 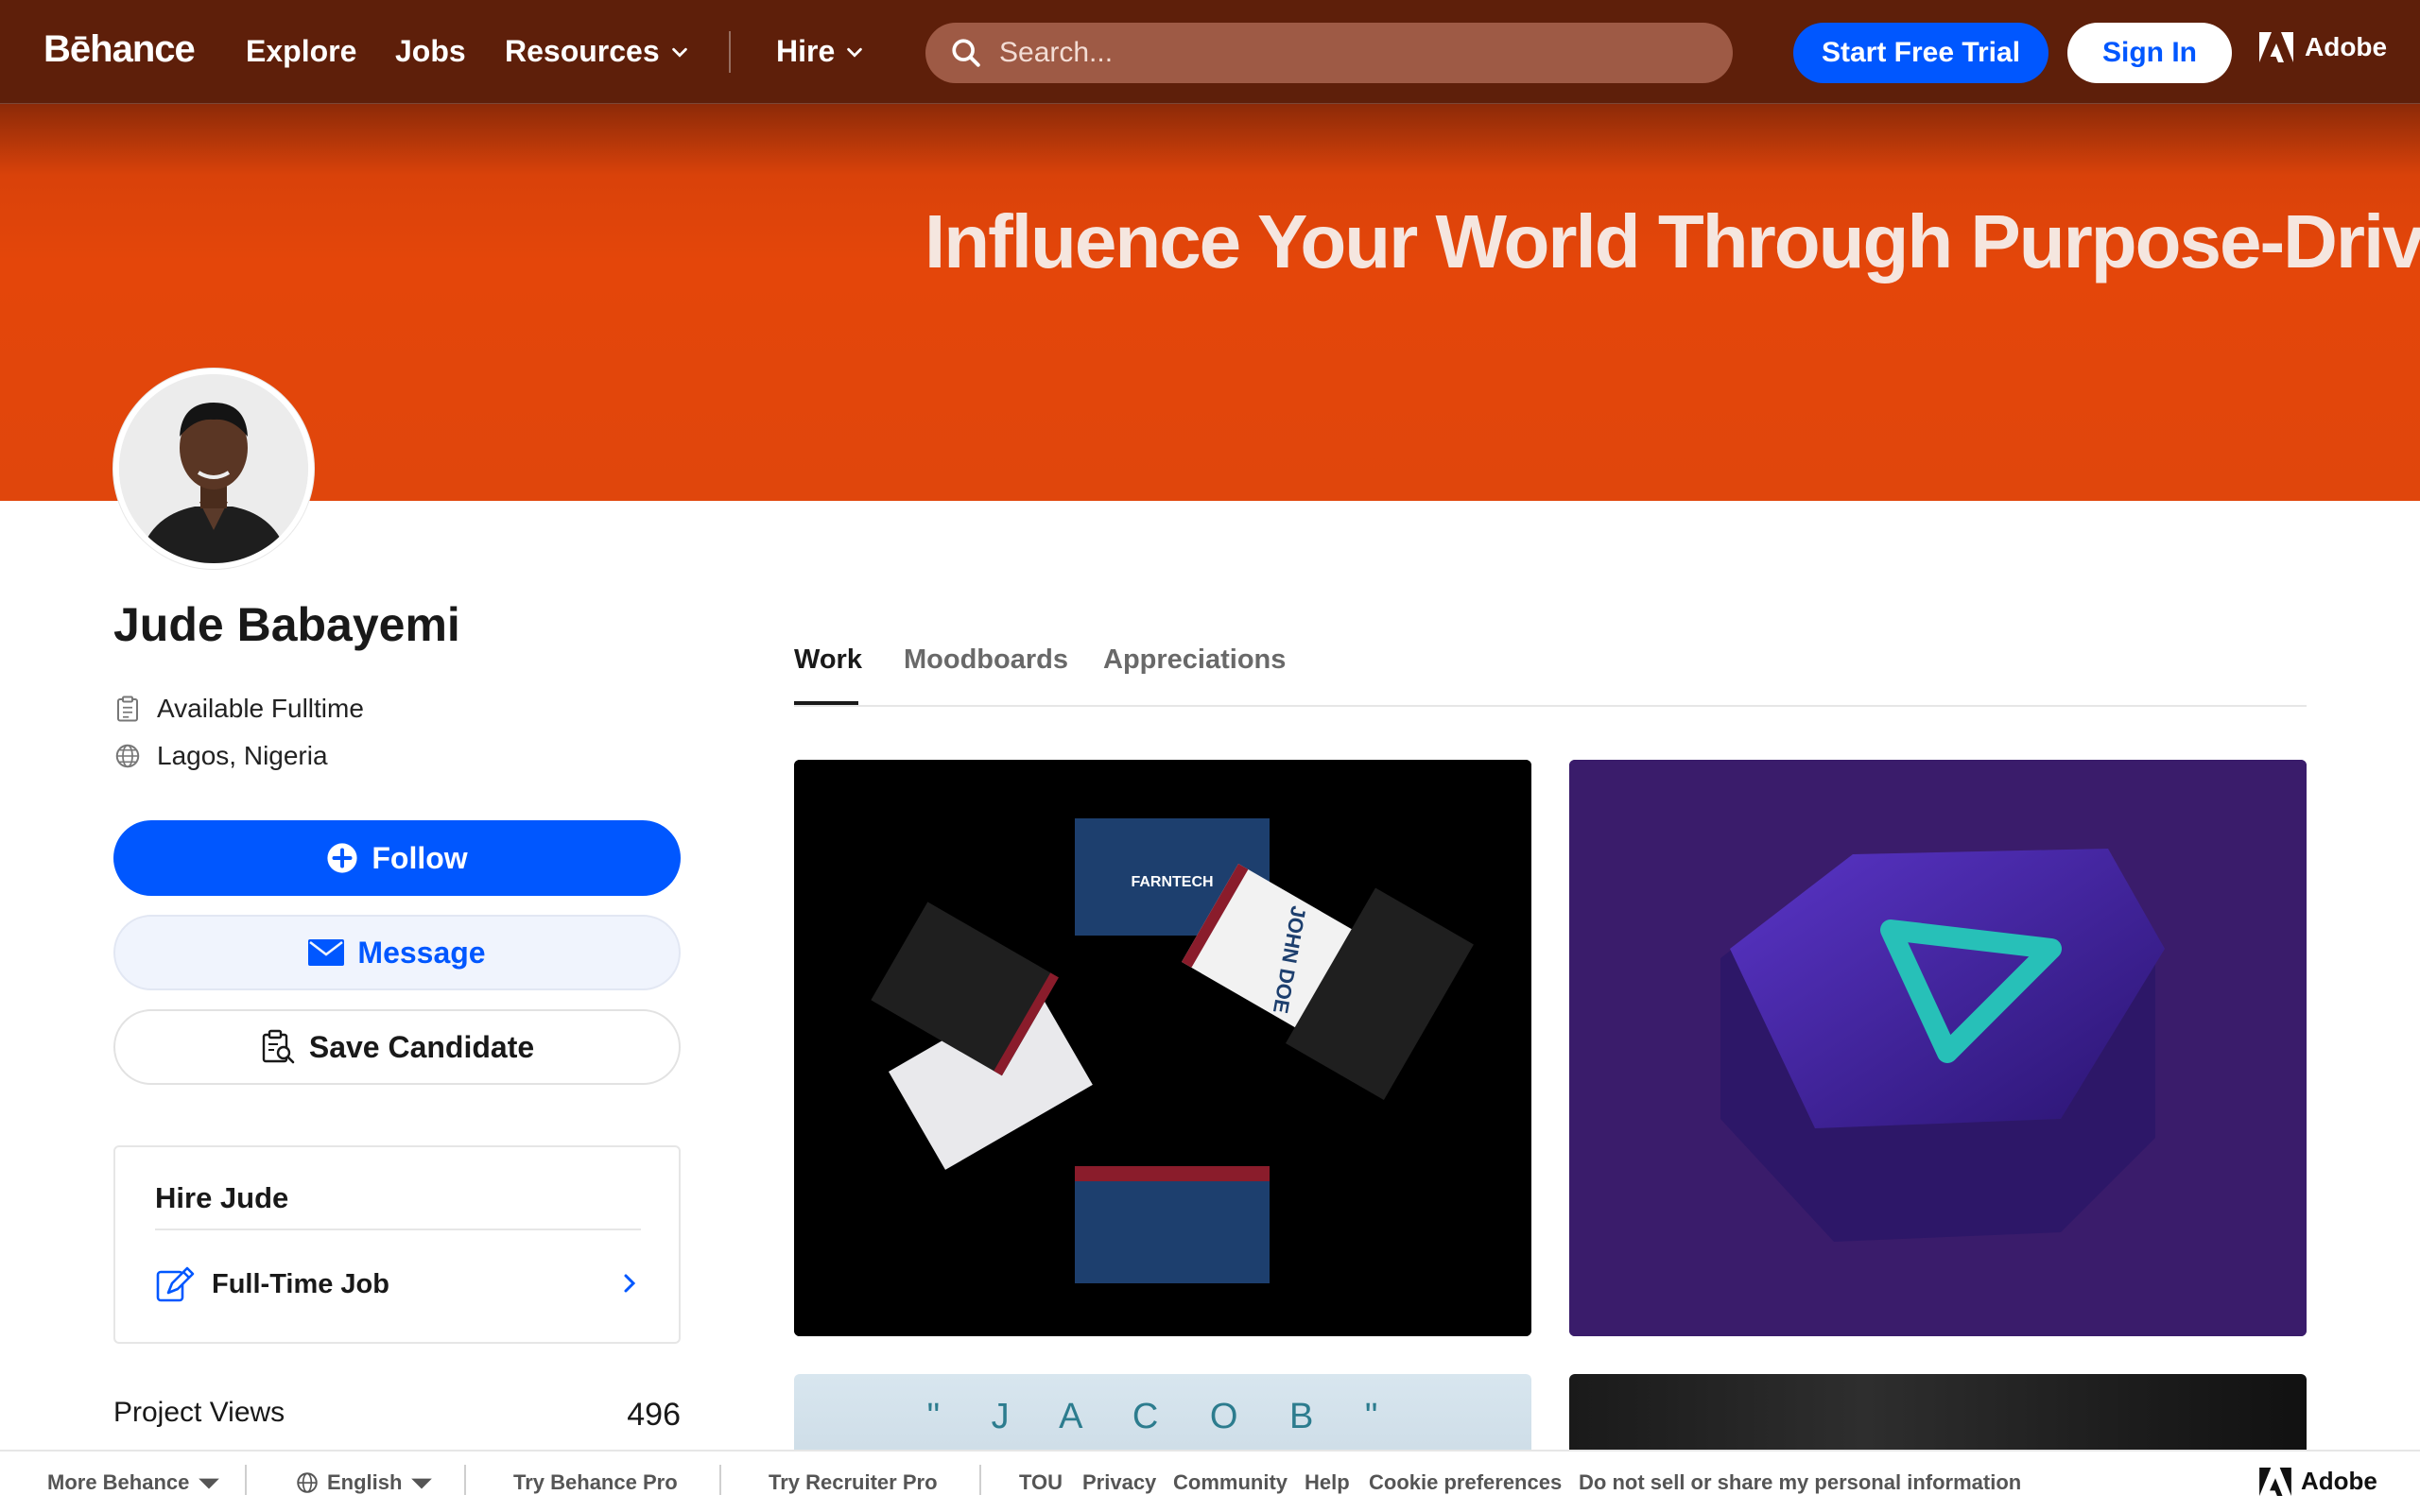 I want to click on footer-adobe-link: Adobe, so click(x=2318, y=1481).